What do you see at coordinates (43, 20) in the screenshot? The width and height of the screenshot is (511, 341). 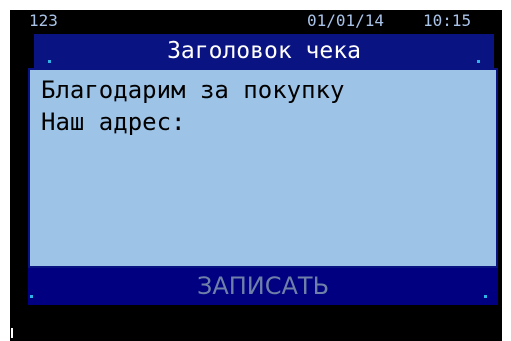 I see `status-counter: 123` at bounding box center [43, 20].